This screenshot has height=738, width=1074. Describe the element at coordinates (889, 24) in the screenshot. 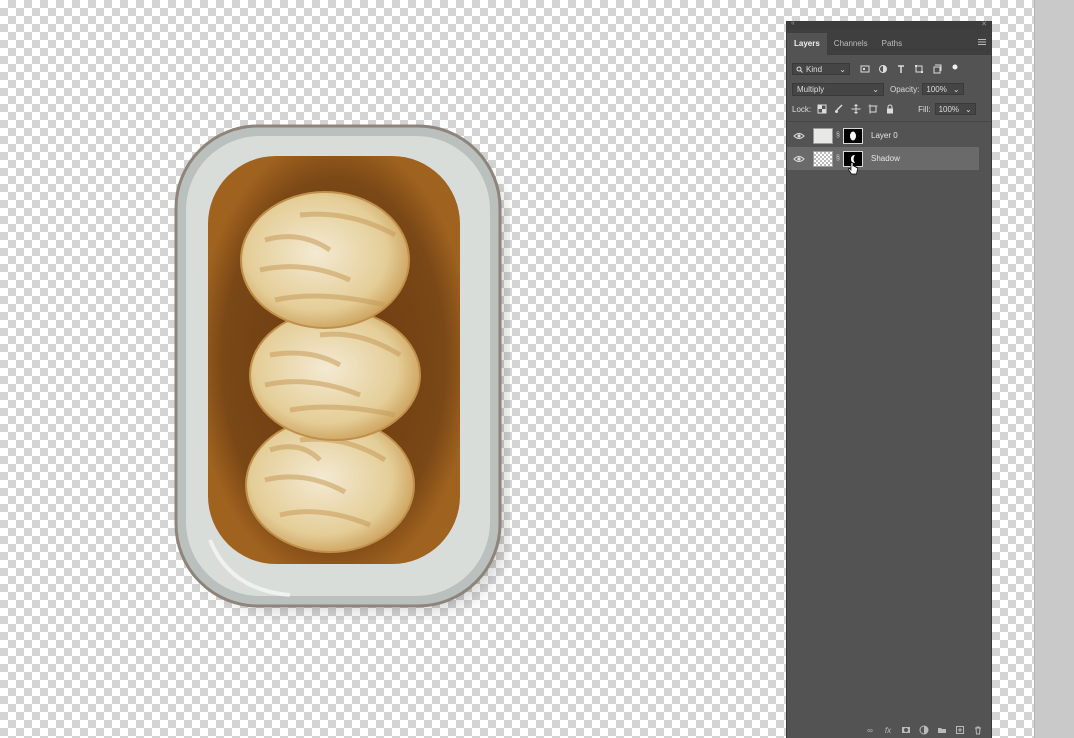

I see `panel-title-bar: « ✕` at that location.